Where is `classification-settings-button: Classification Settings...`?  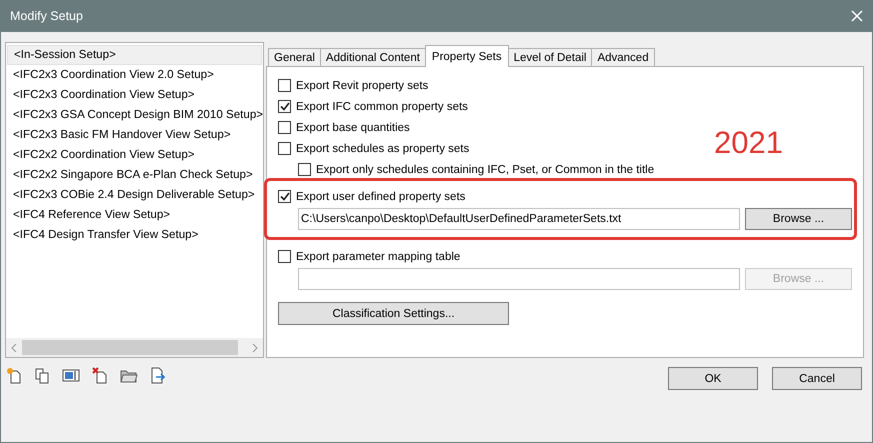
classification-settings-button: Classification Settings... is located at coordinates (393, 313).